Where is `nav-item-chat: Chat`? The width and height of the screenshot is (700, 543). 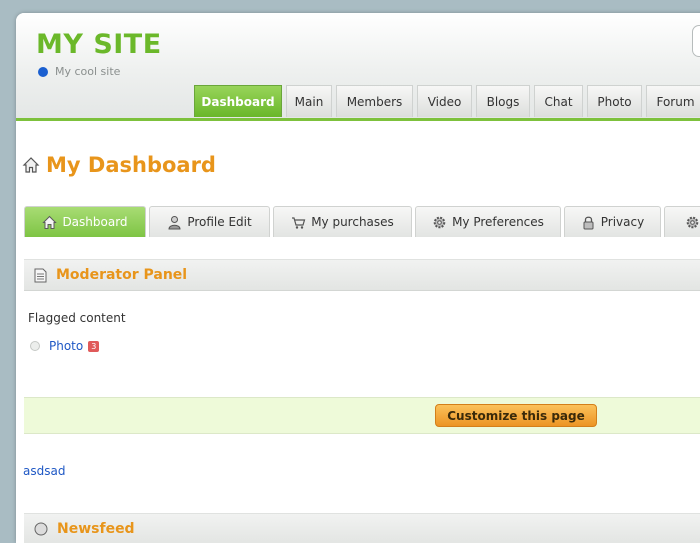
nav-item-chat: Chat is located at coordinates (558, 101).